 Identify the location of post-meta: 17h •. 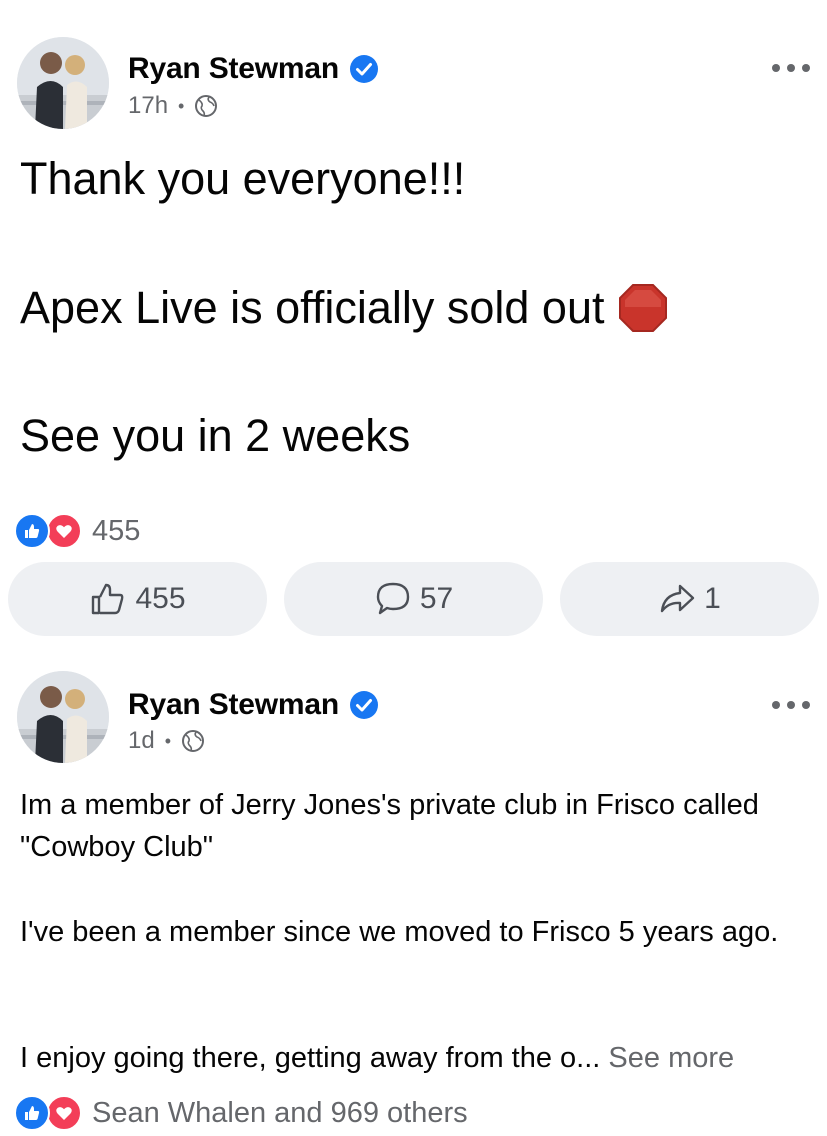
(173, 106).